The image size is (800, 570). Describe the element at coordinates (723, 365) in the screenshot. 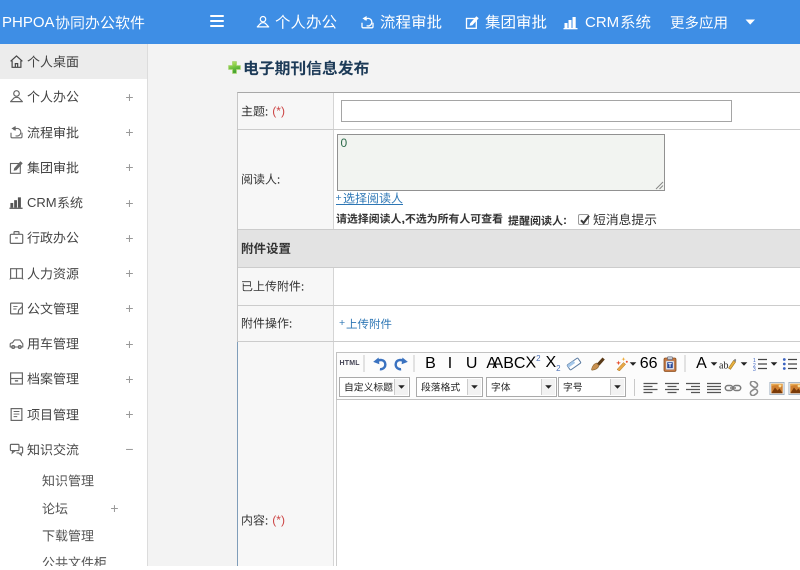

I see `svg-text: ab` at that location.